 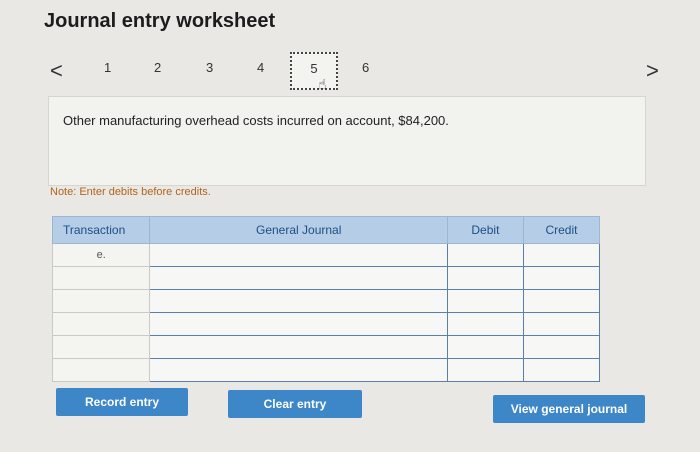 What do you see at coordinates (157, 67) in the screenshot?
I see `page-2-button: 2` at bounding box center [157, 67].